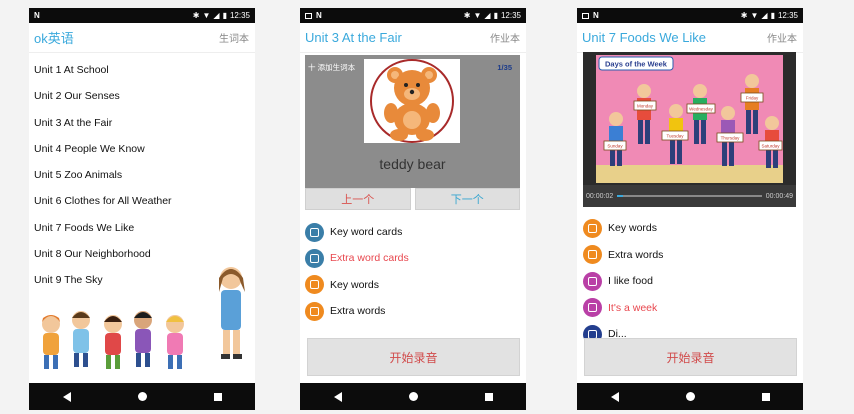 This screenshot has height=414, width=854. I want to click on menu-item-its-a-week: It's a week, so click(623, 308).